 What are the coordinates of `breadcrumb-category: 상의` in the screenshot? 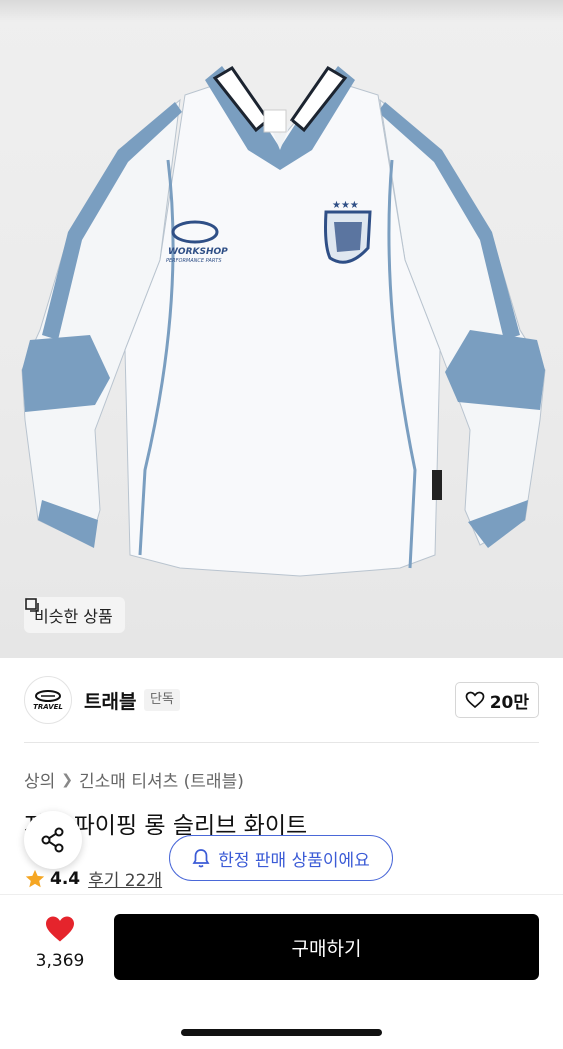 It's located at (39, 779).